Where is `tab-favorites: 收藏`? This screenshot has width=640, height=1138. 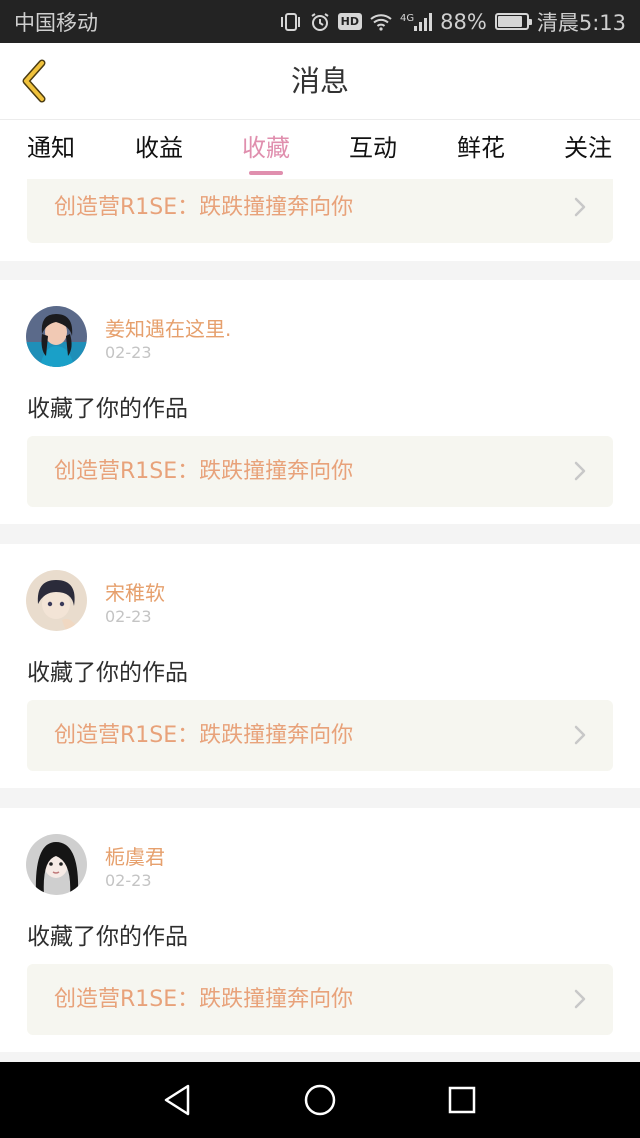
tab-favorites: 收藏 is located at coordinates (266, 150).